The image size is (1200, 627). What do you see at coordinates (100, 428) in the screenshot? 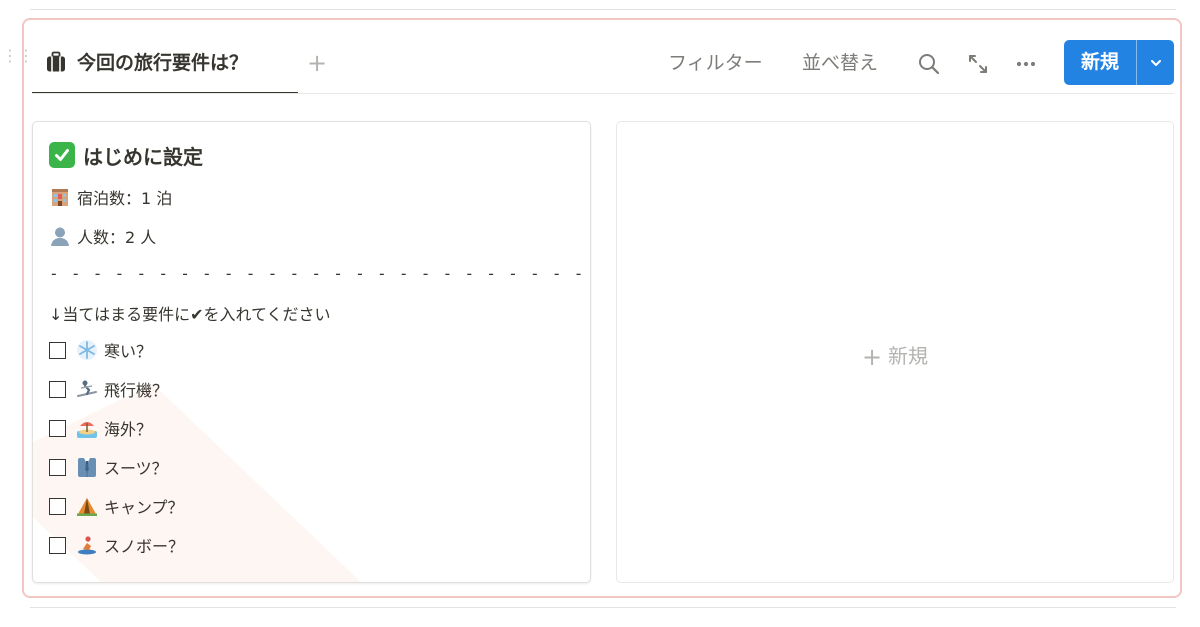
I see `checklist-item-overseas: 海外？` at bounding box center [100, 428].